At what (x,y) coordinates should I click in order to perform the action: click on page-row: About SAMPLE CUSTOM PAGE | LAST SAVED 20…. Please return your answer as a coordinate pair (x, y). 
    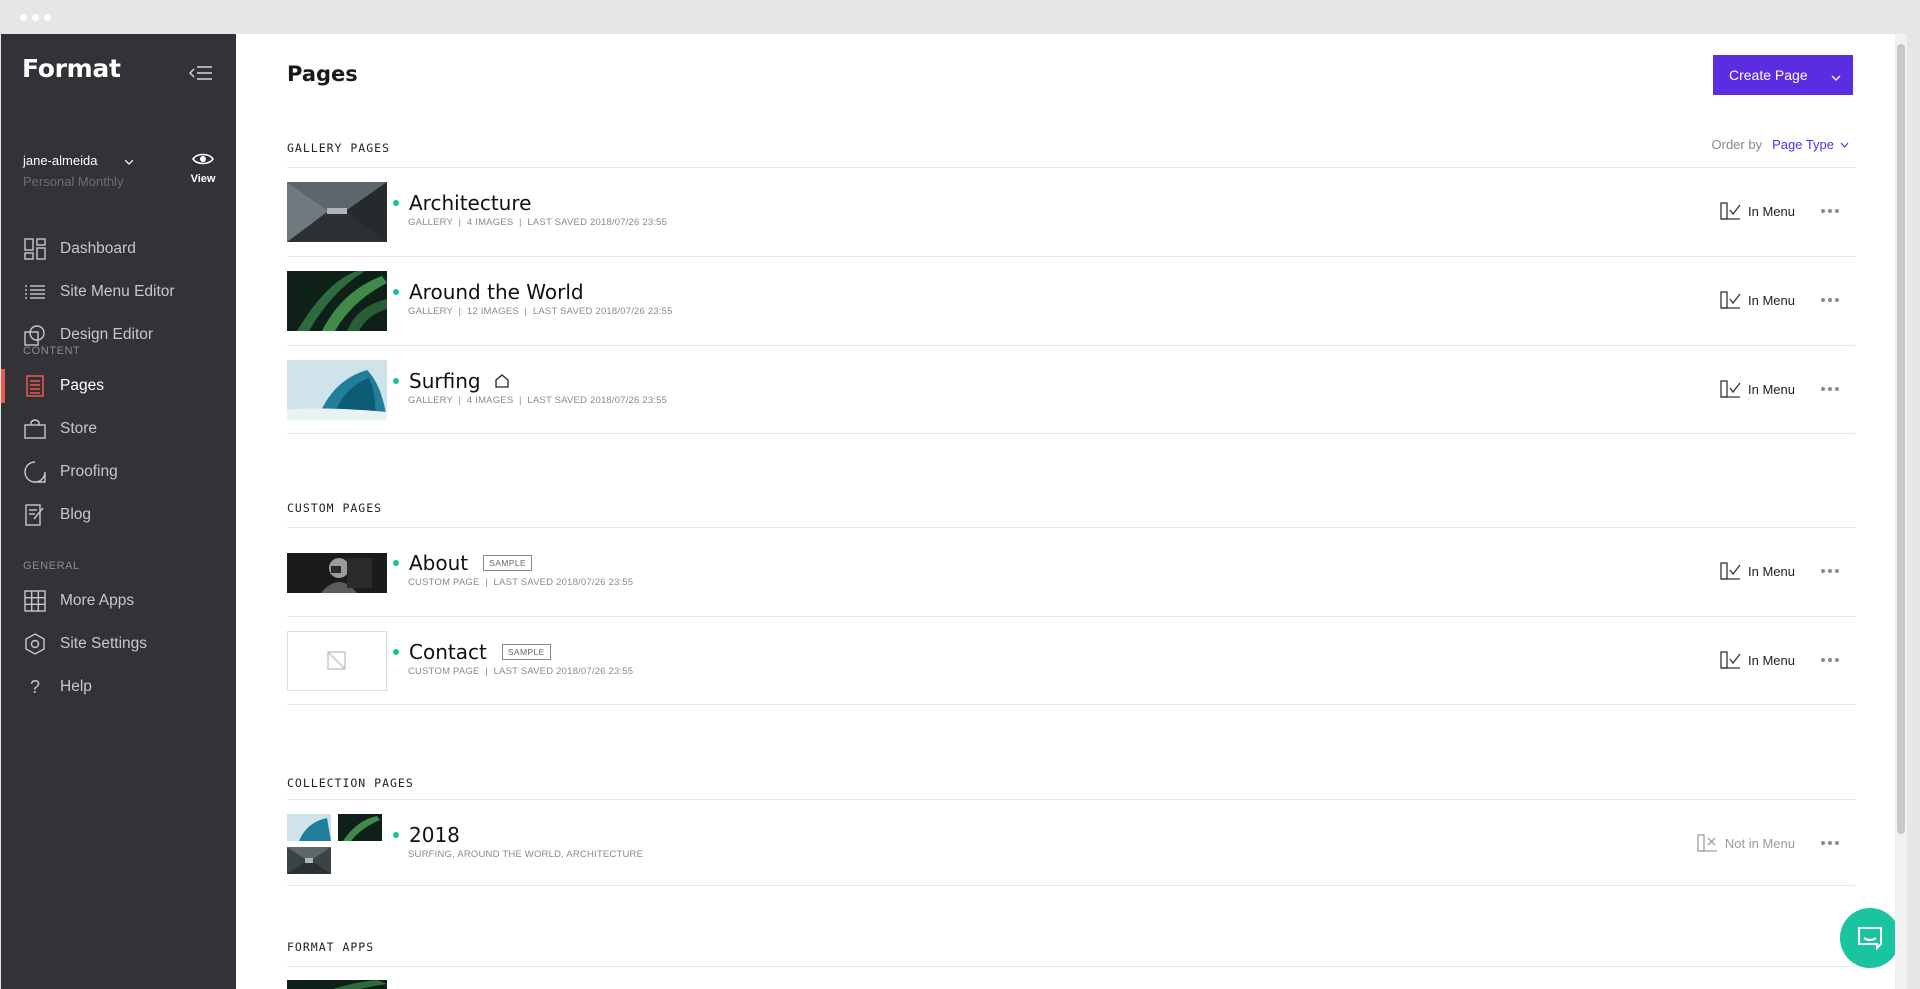
    Looking at the image, I should click on (1071, 571).